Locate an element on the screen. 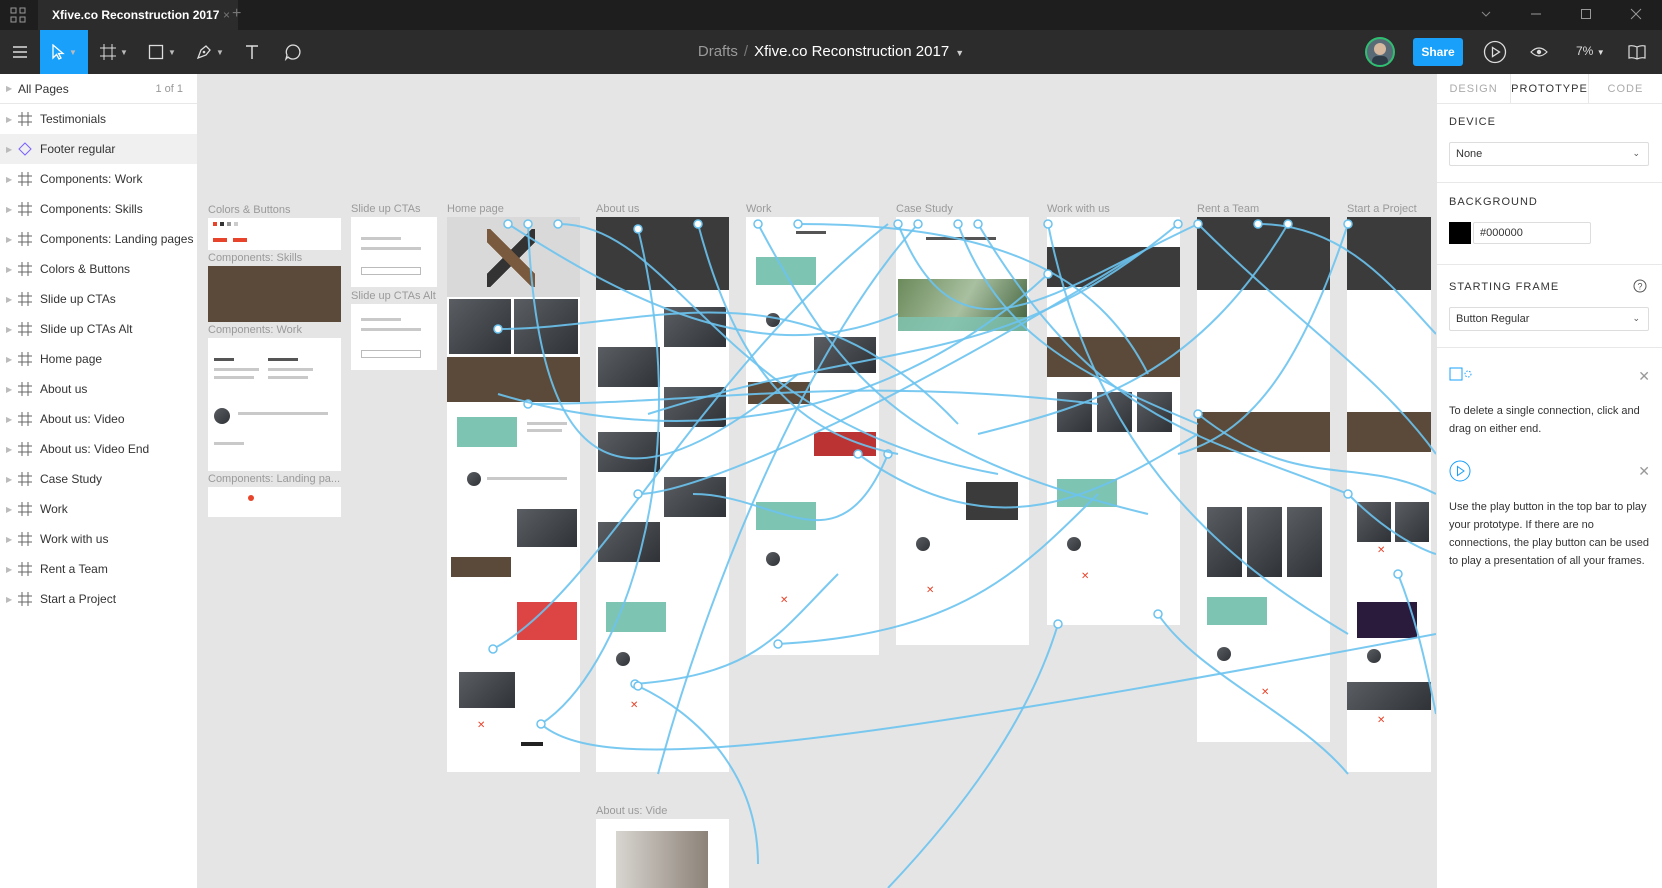  starting-frame-select: Button Regular ⌄ is located at coordinates (1549, 319).